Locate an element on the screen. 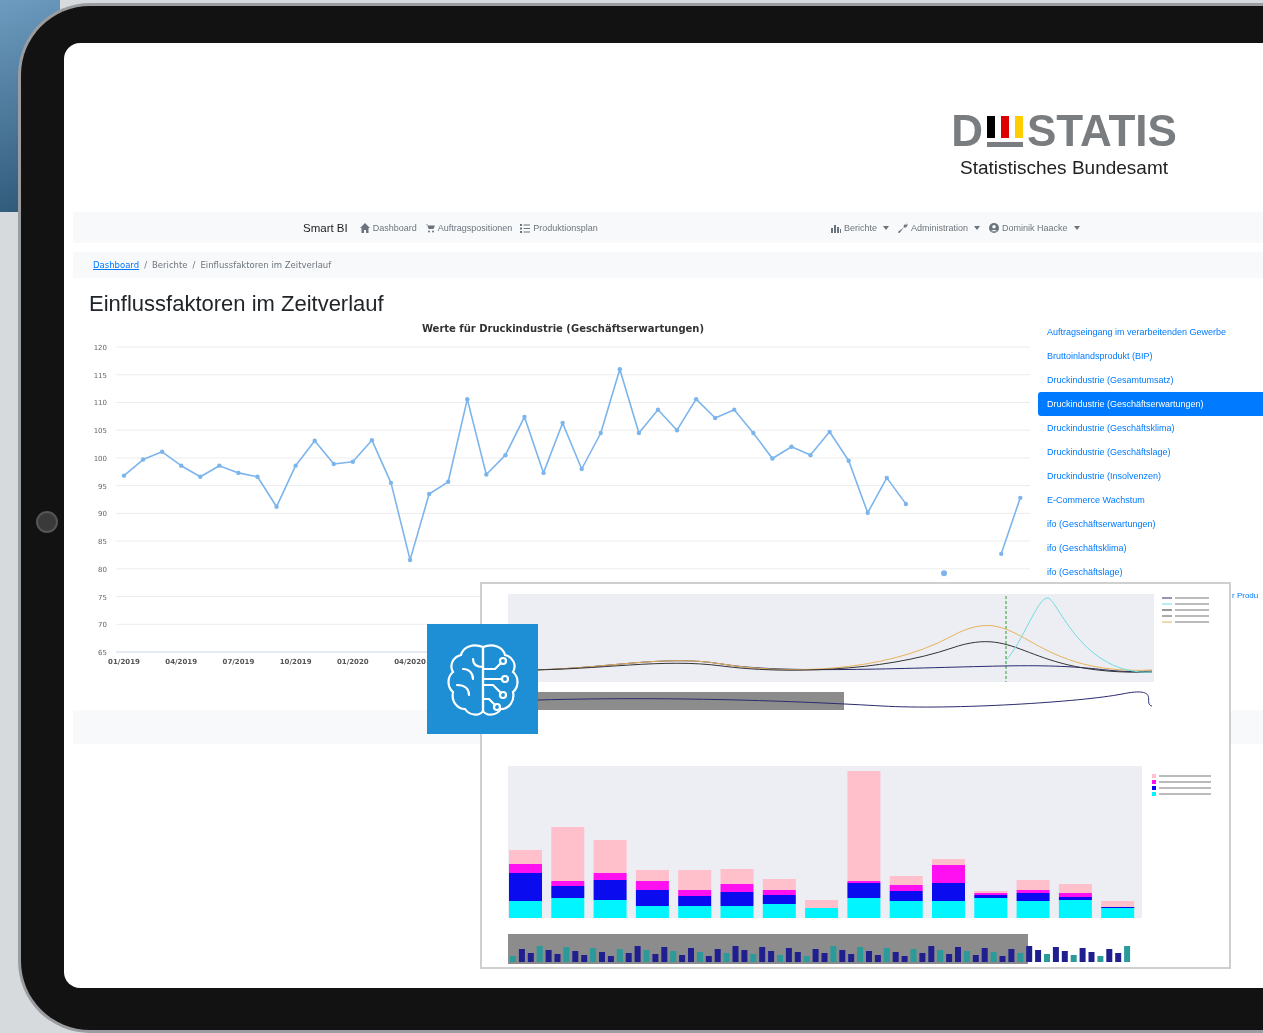 This screenshot has height=1033, width=1263. report-list-item: Auftragseingang im verarbeitenden Gewerbe is located at coordinates (1150, 332).